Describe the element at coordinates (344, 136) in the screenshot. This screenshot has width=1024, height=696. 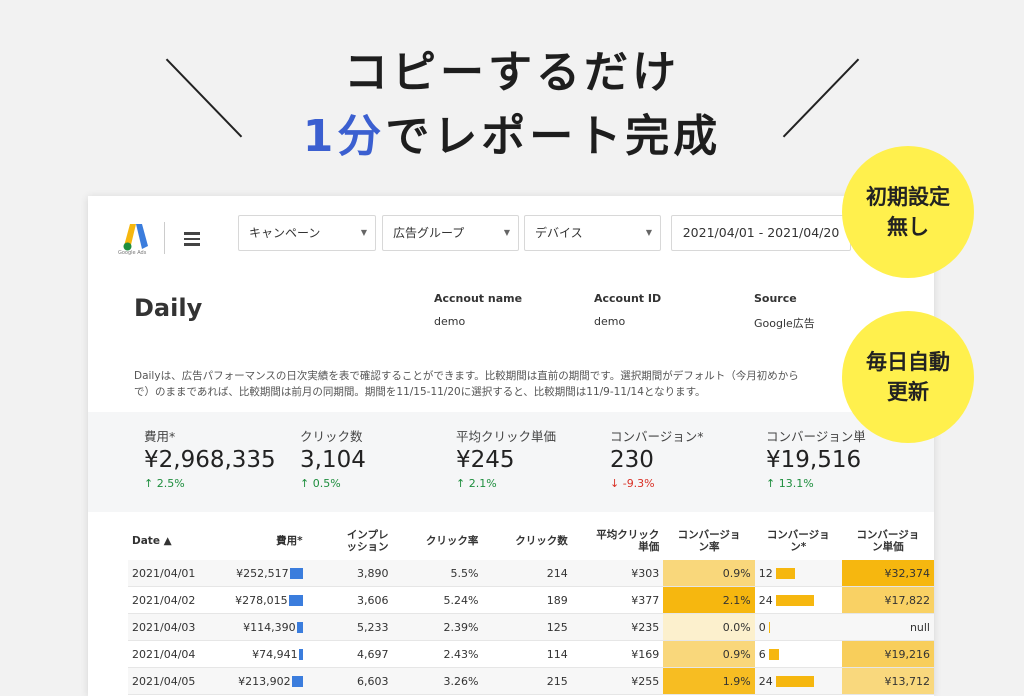
I see `headline-accent: 1分` at that location.